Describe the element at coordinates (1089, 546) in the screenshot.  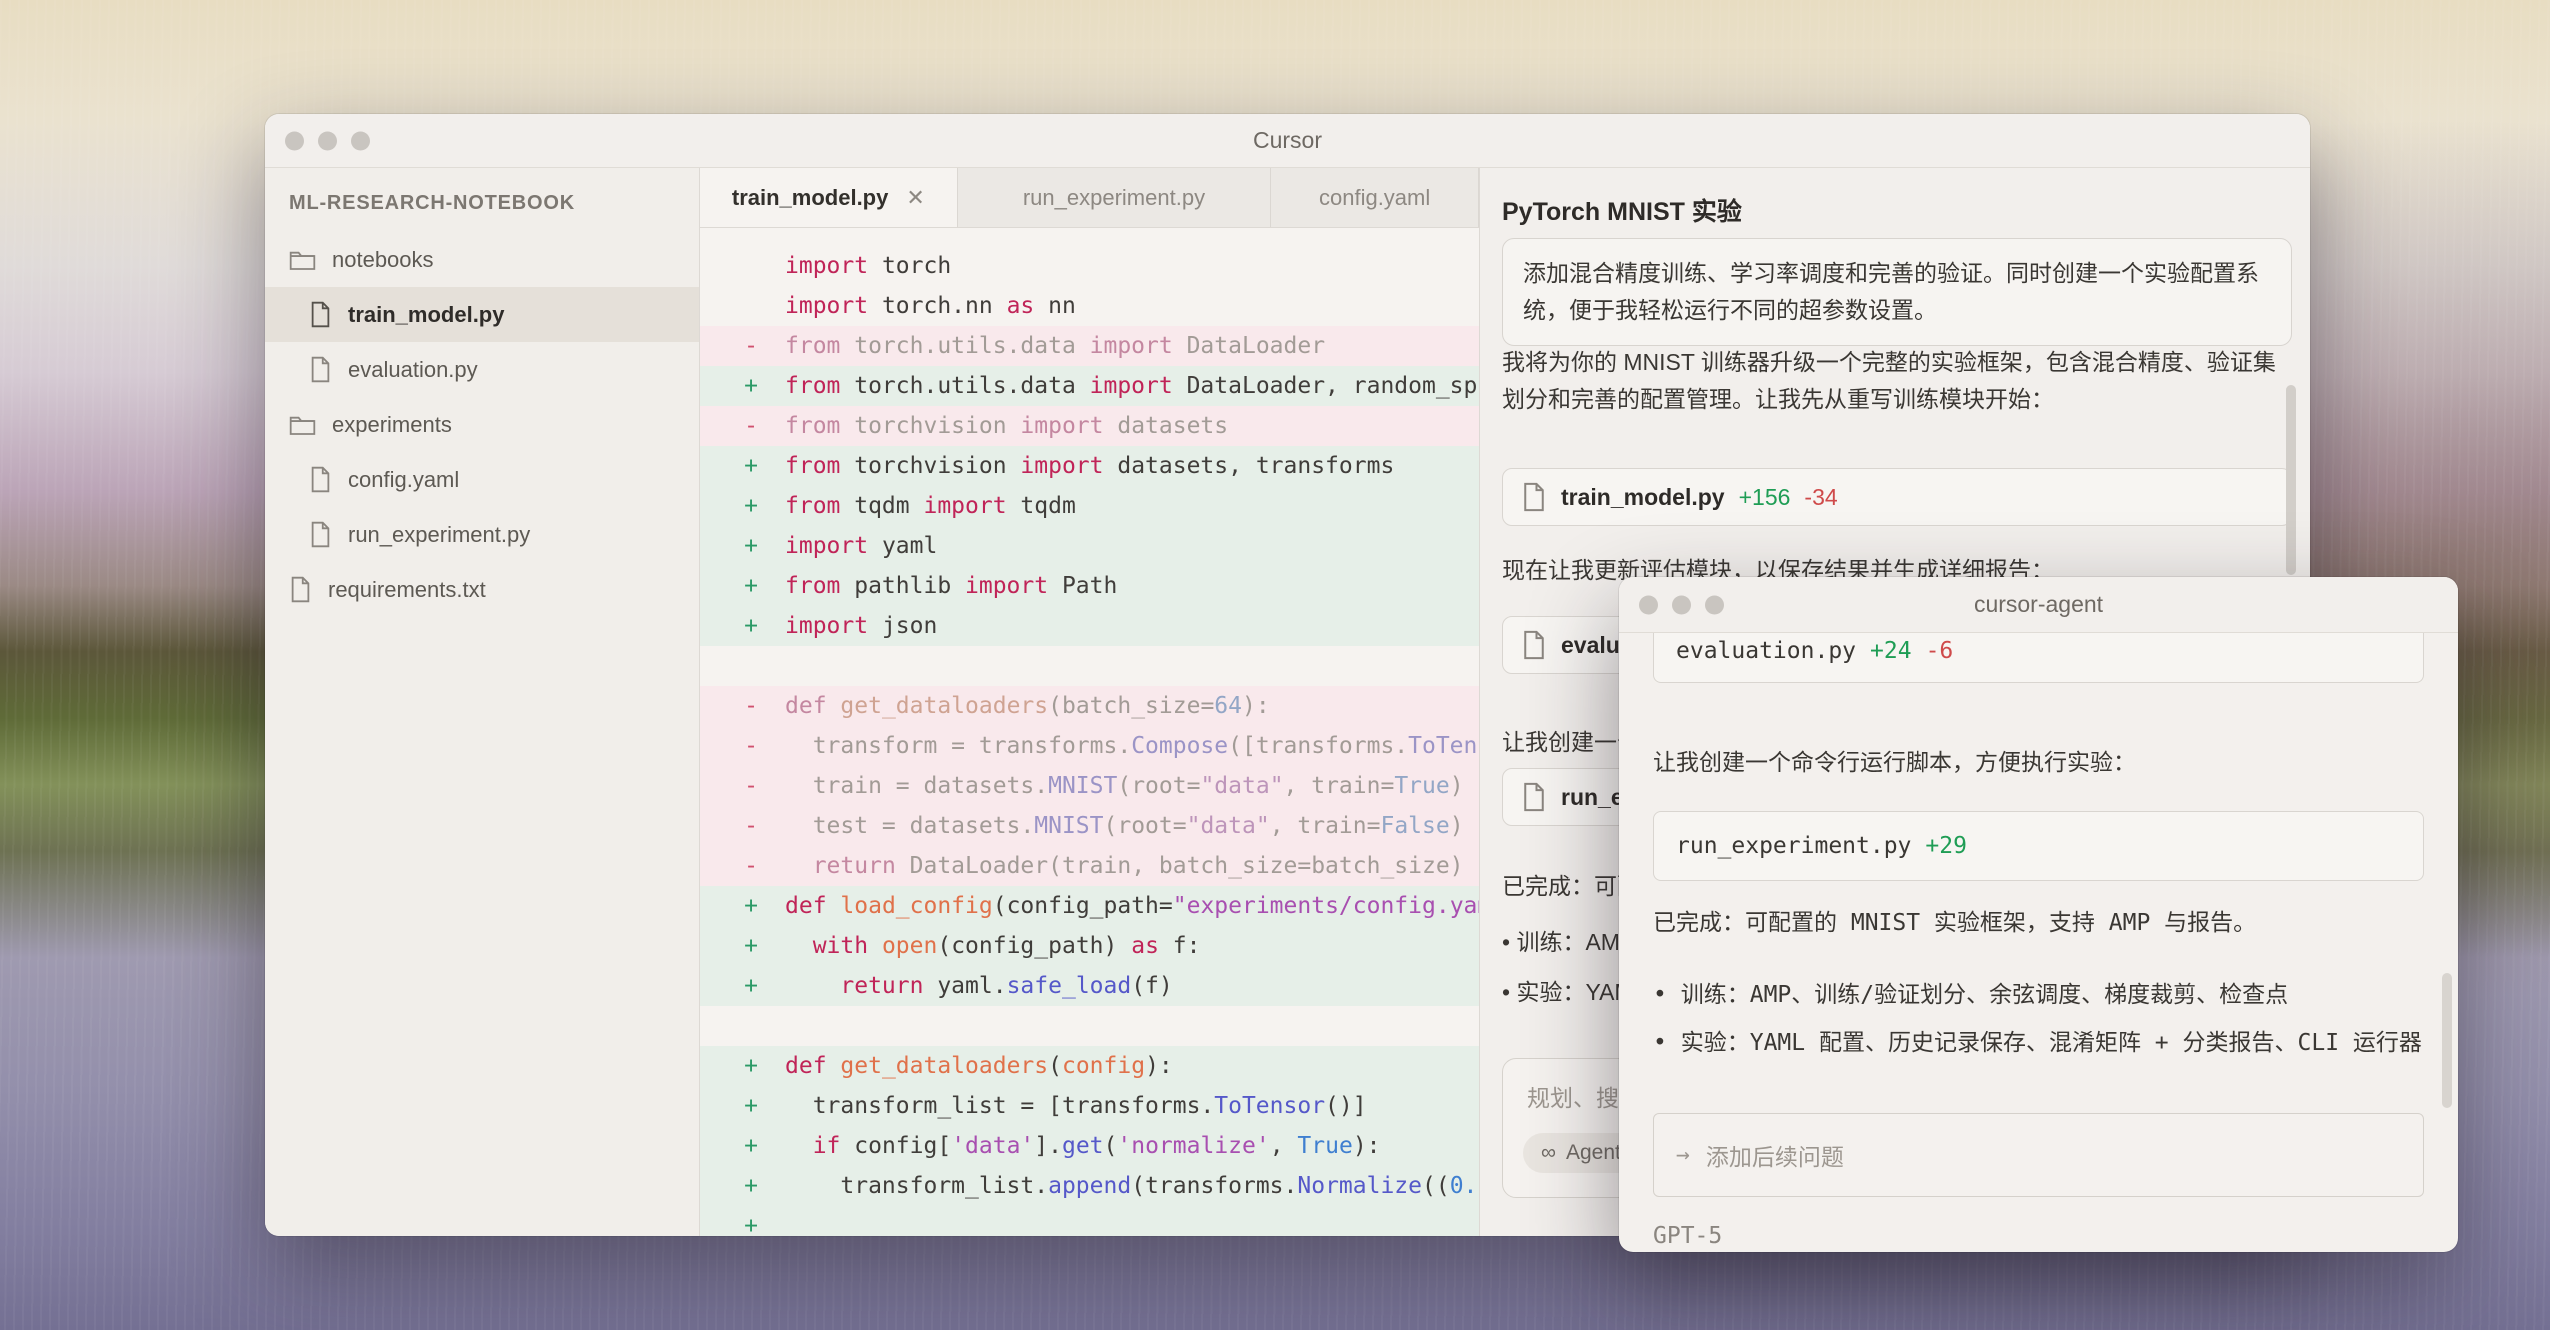
I see `code-line: + import yaml` at that location.